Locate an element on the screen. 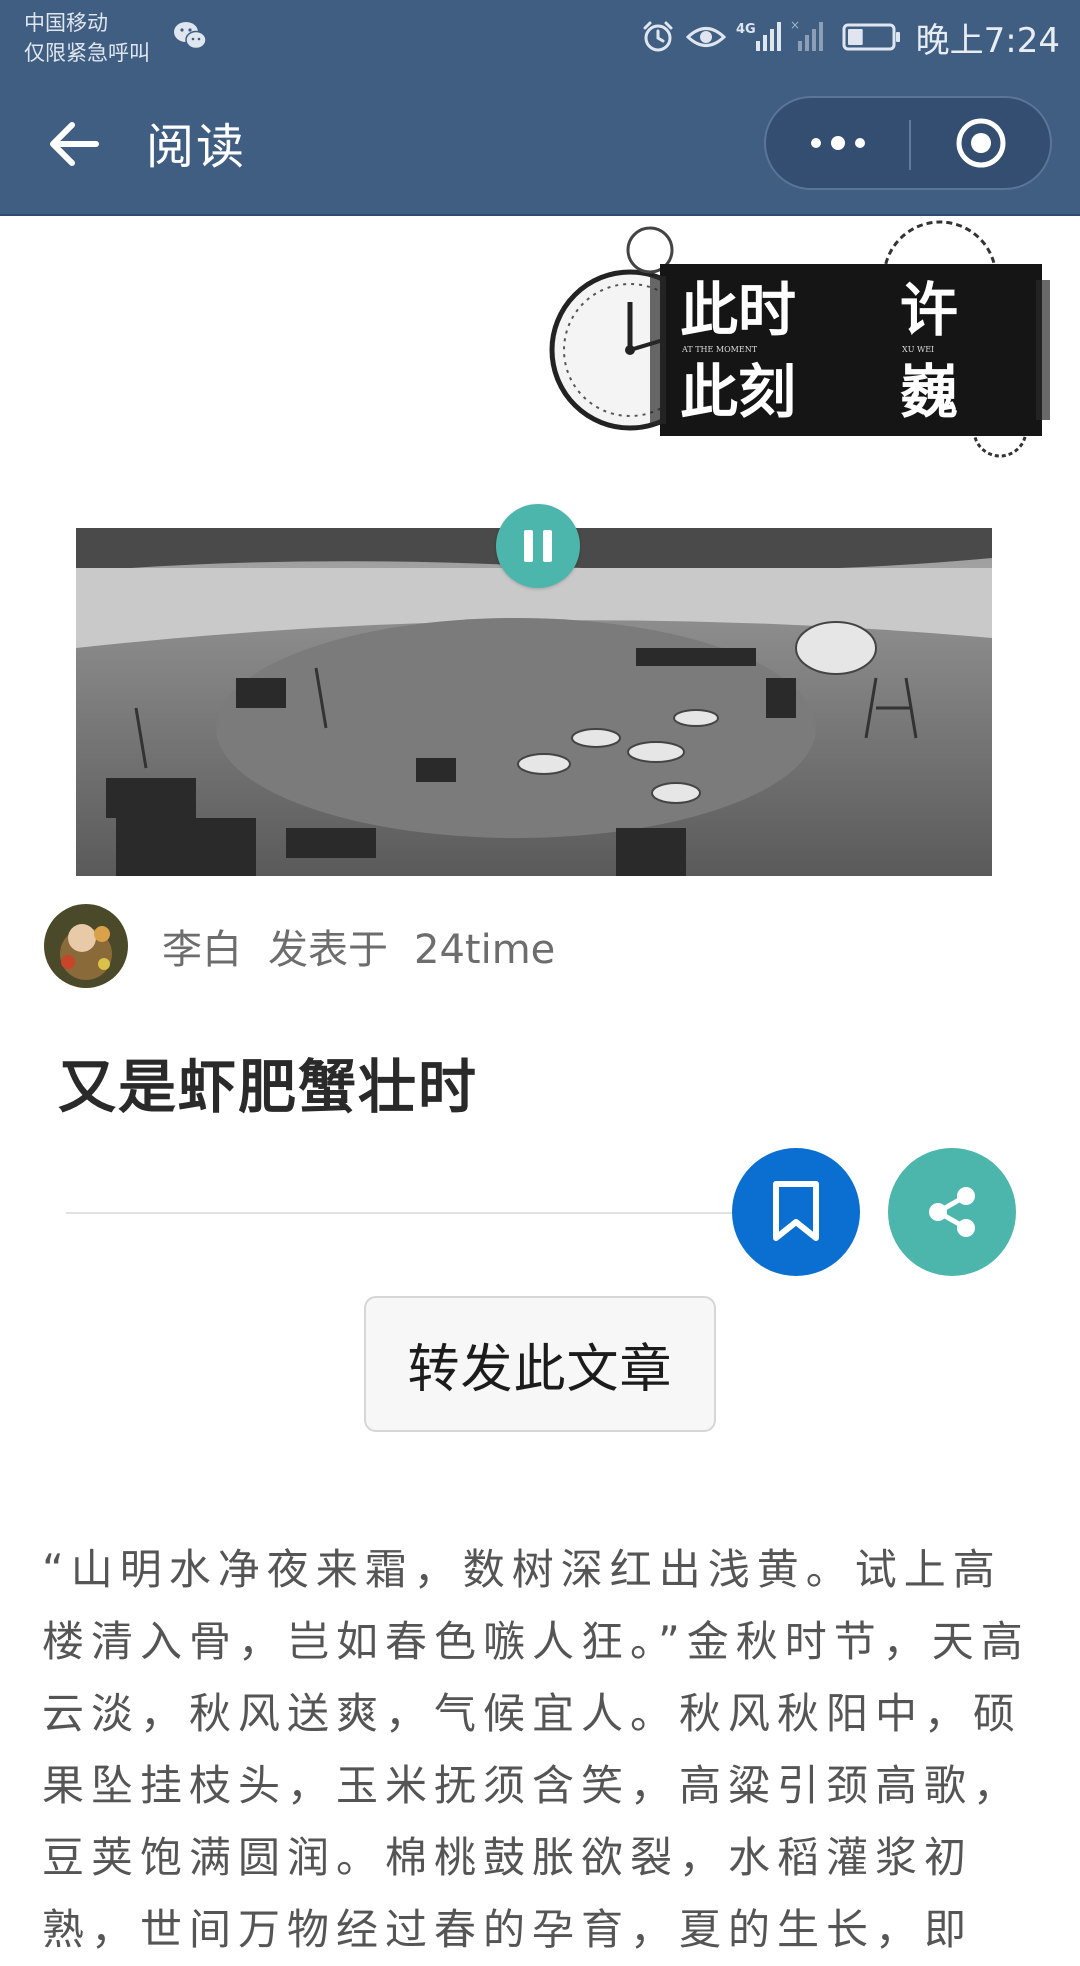 This screenshot has height=1966, width=1080. battery-icon is located at coordinates (871, 37).